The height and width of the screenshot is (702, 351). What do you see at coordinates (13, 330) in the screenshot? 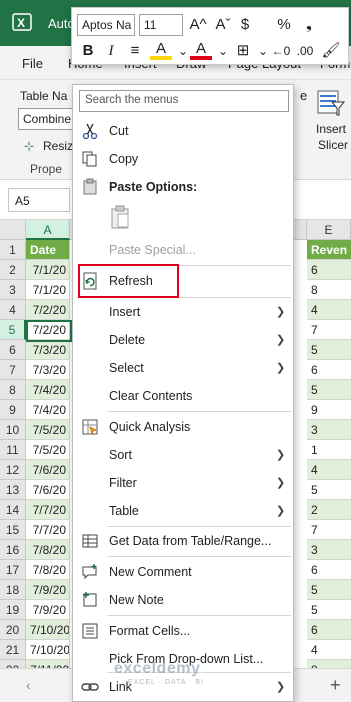
I see `row-header: 5` at bounding box center [13, 330].